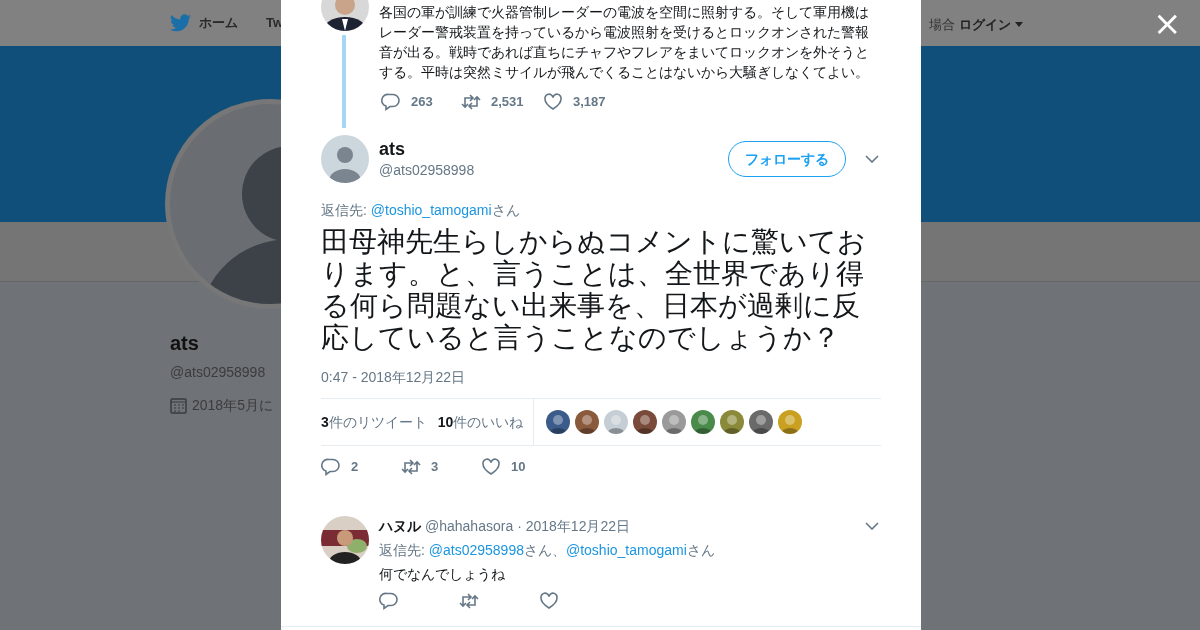 The width and height of the screenshot is (1200, 630). What do you see at coordinates (941, 25) in the screenshot?
I see `login-prompt: 場合` at bounding box center [941, 25].